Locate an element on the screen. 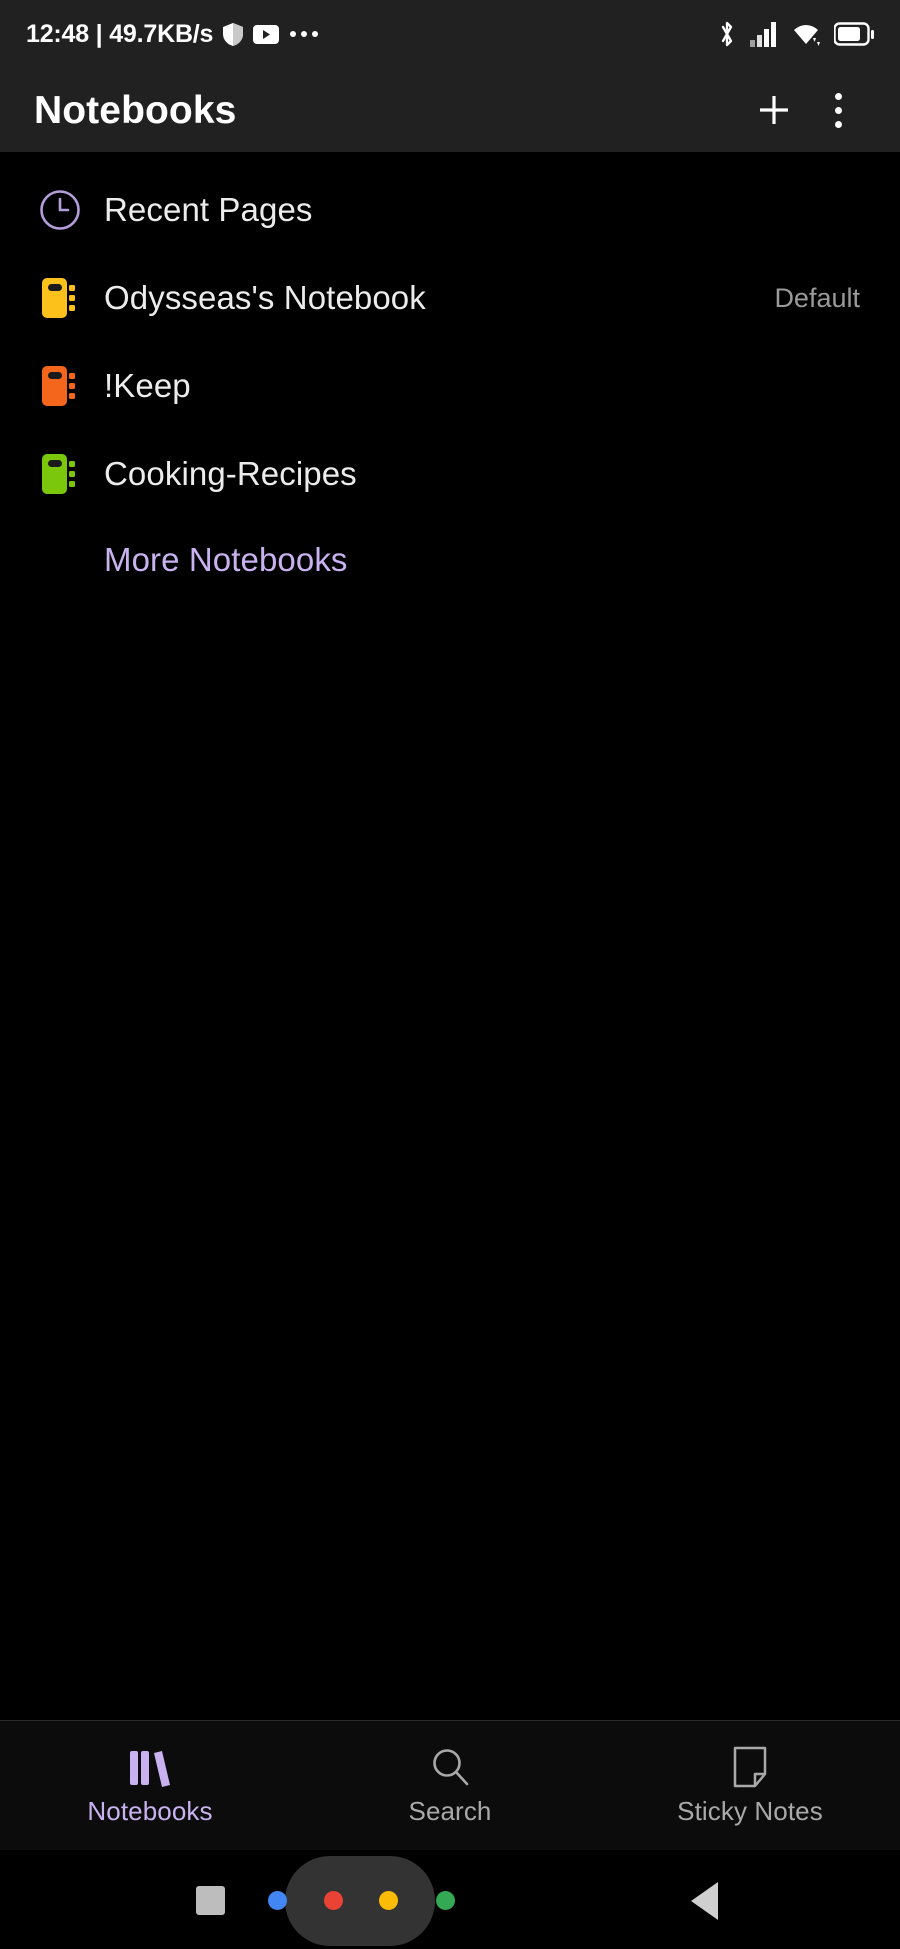  tab-sticky-notes: Sticky Notes is located at coordinates (750, 1786).